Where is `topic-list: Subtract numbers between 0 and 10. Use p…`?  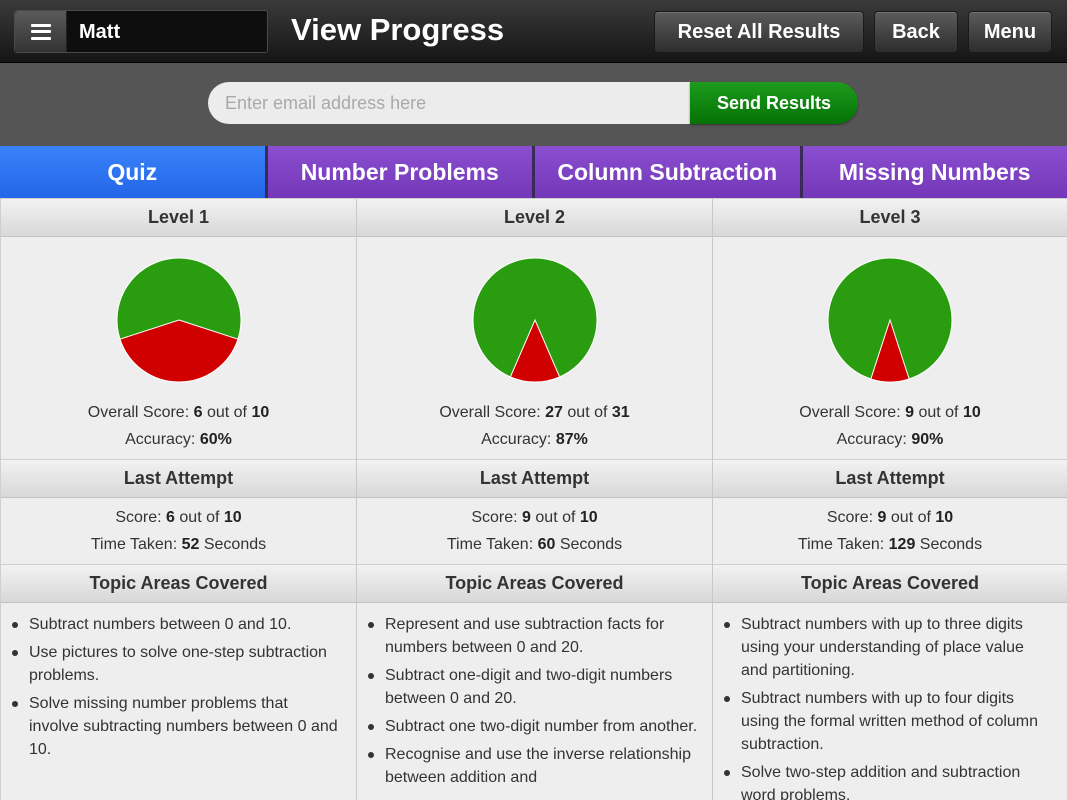
topic-list: Subtract numbers between 0 and 10. Use p… is located at coordinates (178, 682).